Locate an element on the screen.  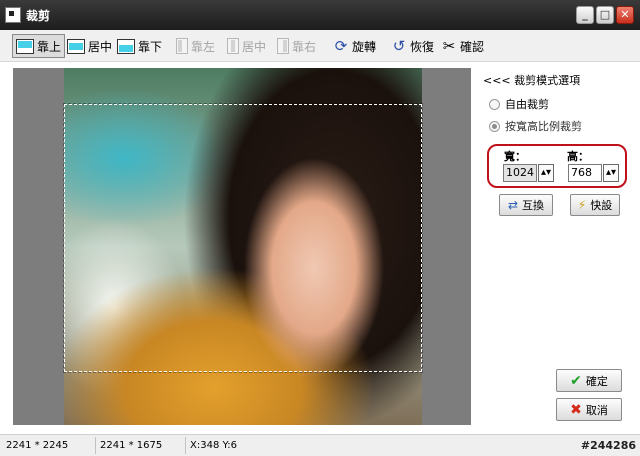
width-spinner: ▴▾ is located at coordinates (546, 173).